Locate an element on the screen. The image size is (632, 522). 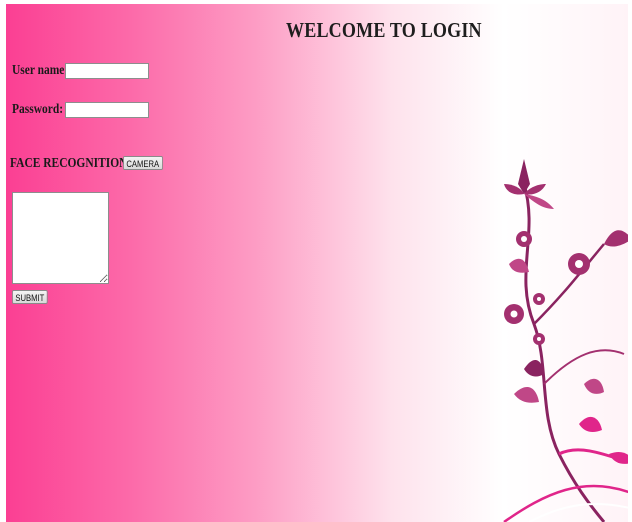
username-label: User name: is located at coordinates (40, 70).